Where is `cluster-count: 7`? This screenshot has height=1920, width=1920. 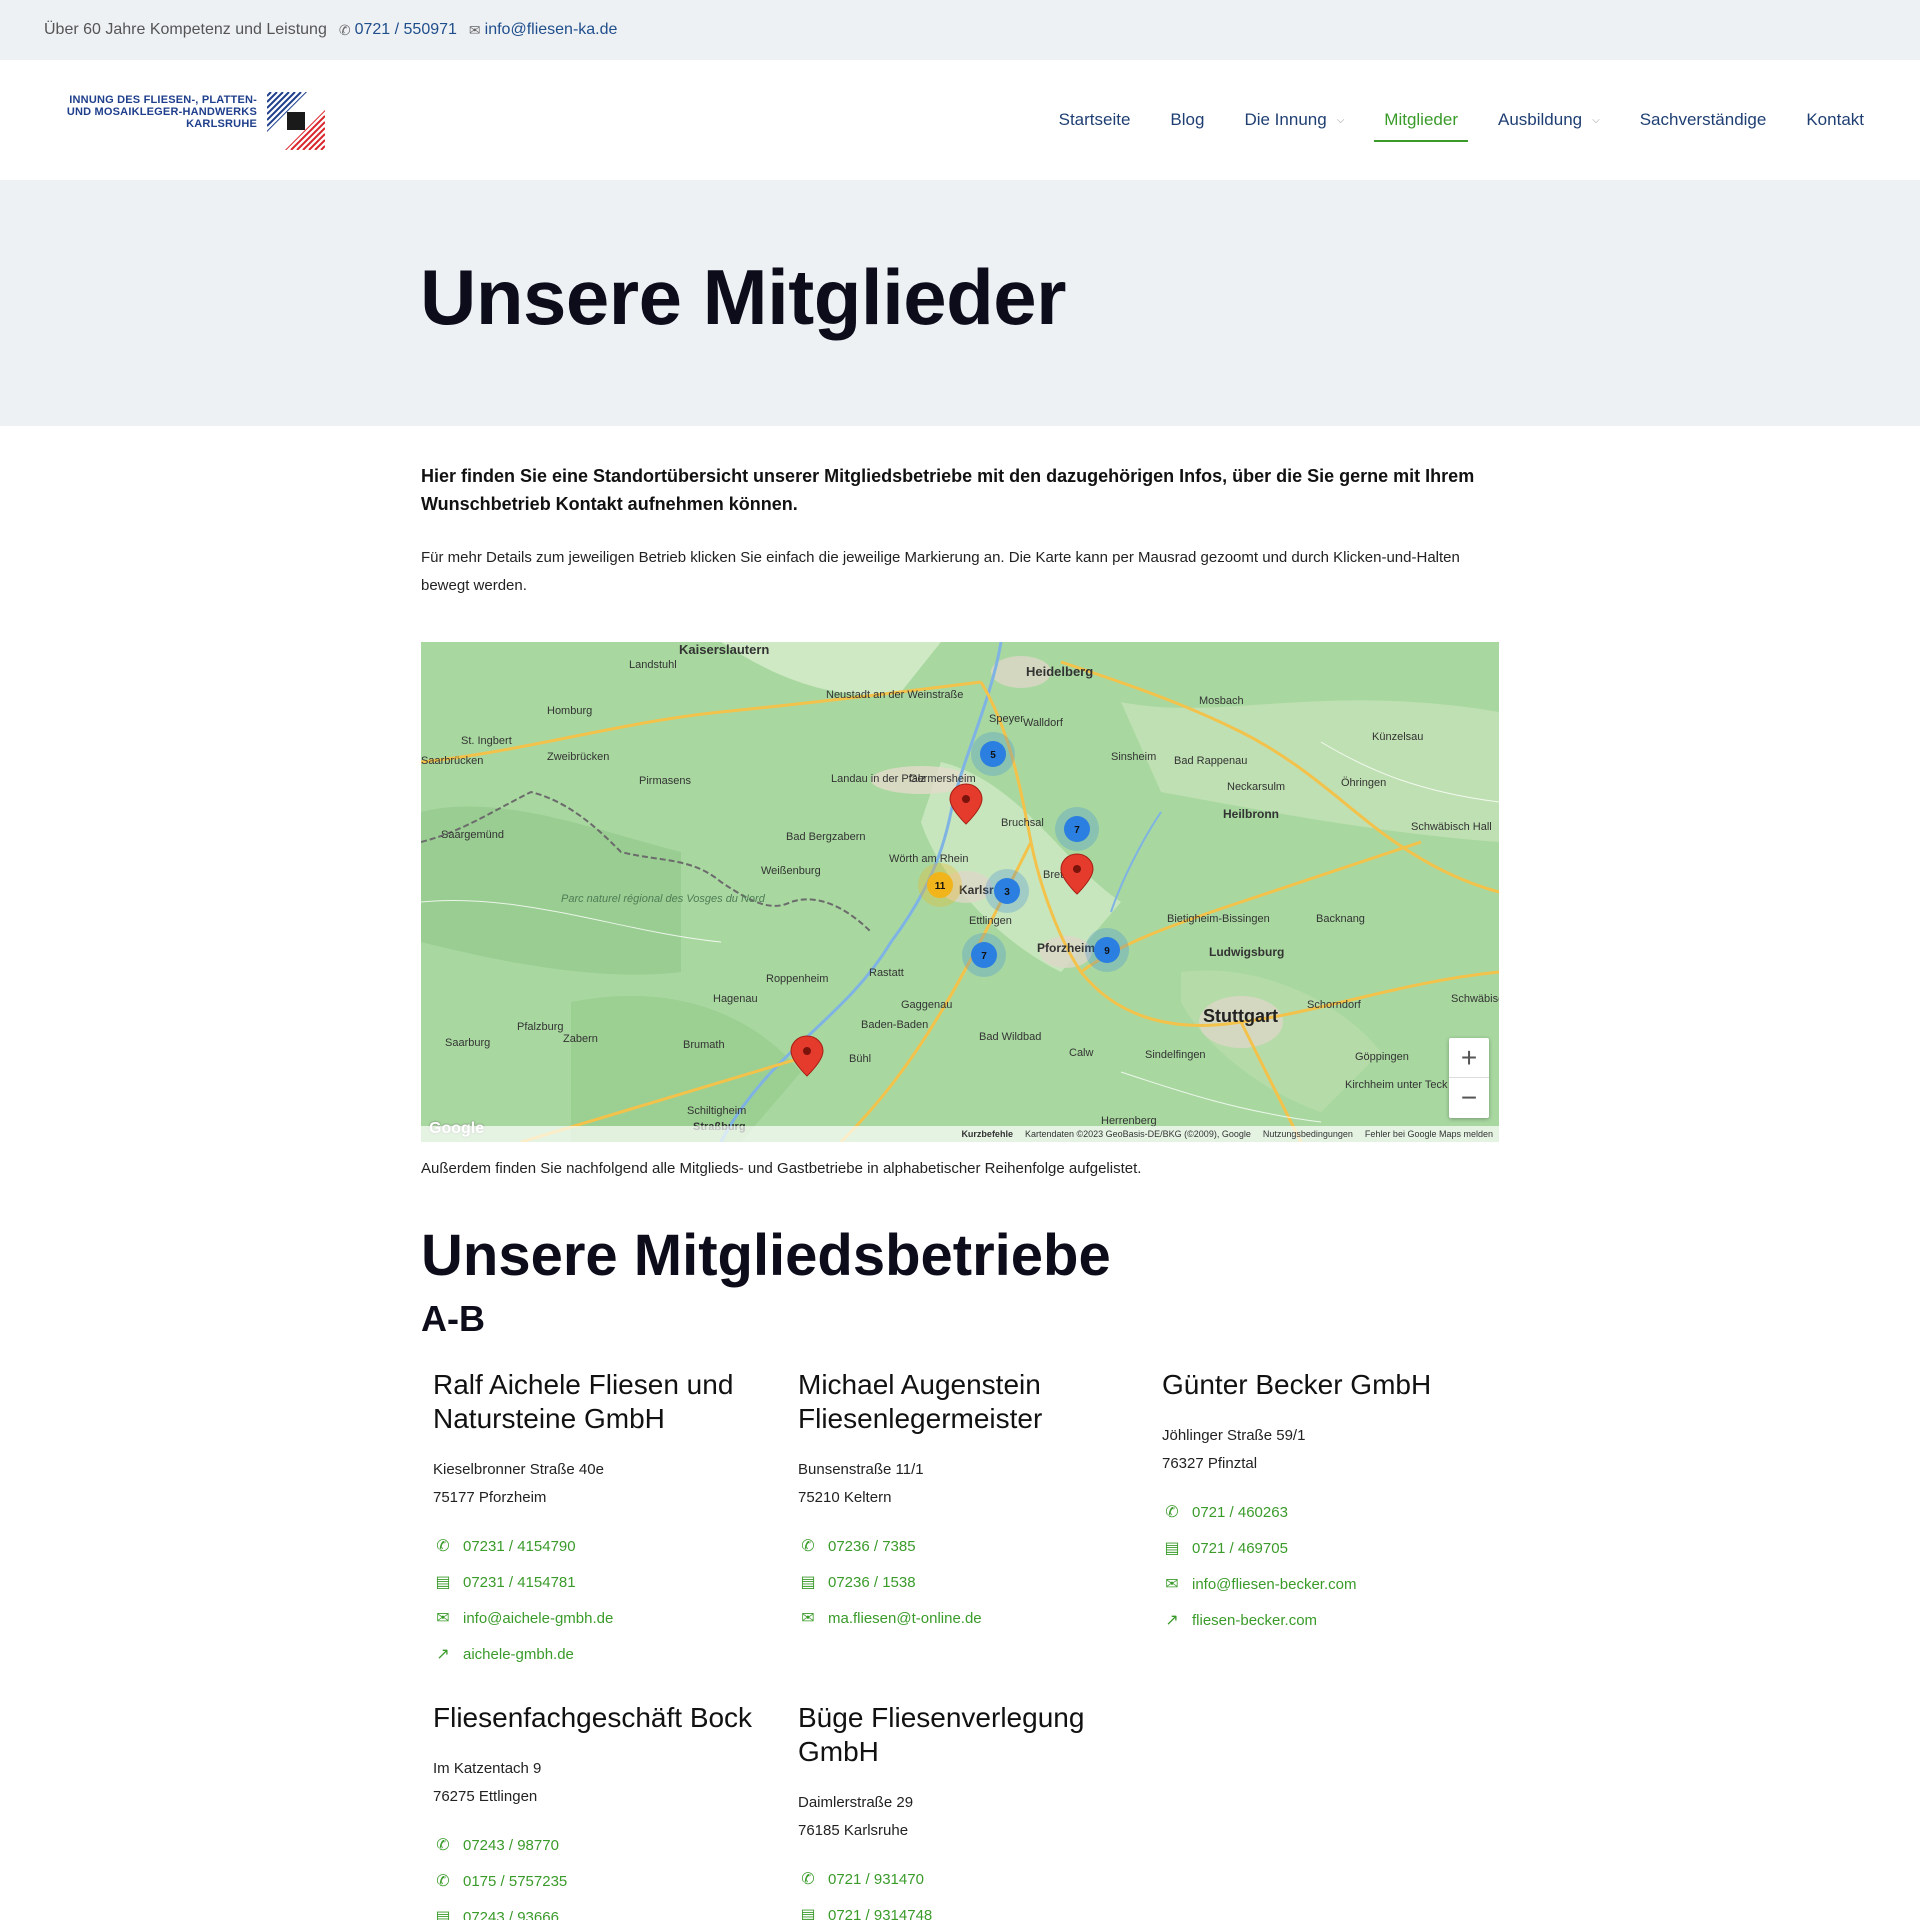 cluster-count: 7 is located at coordinates (984, 956).